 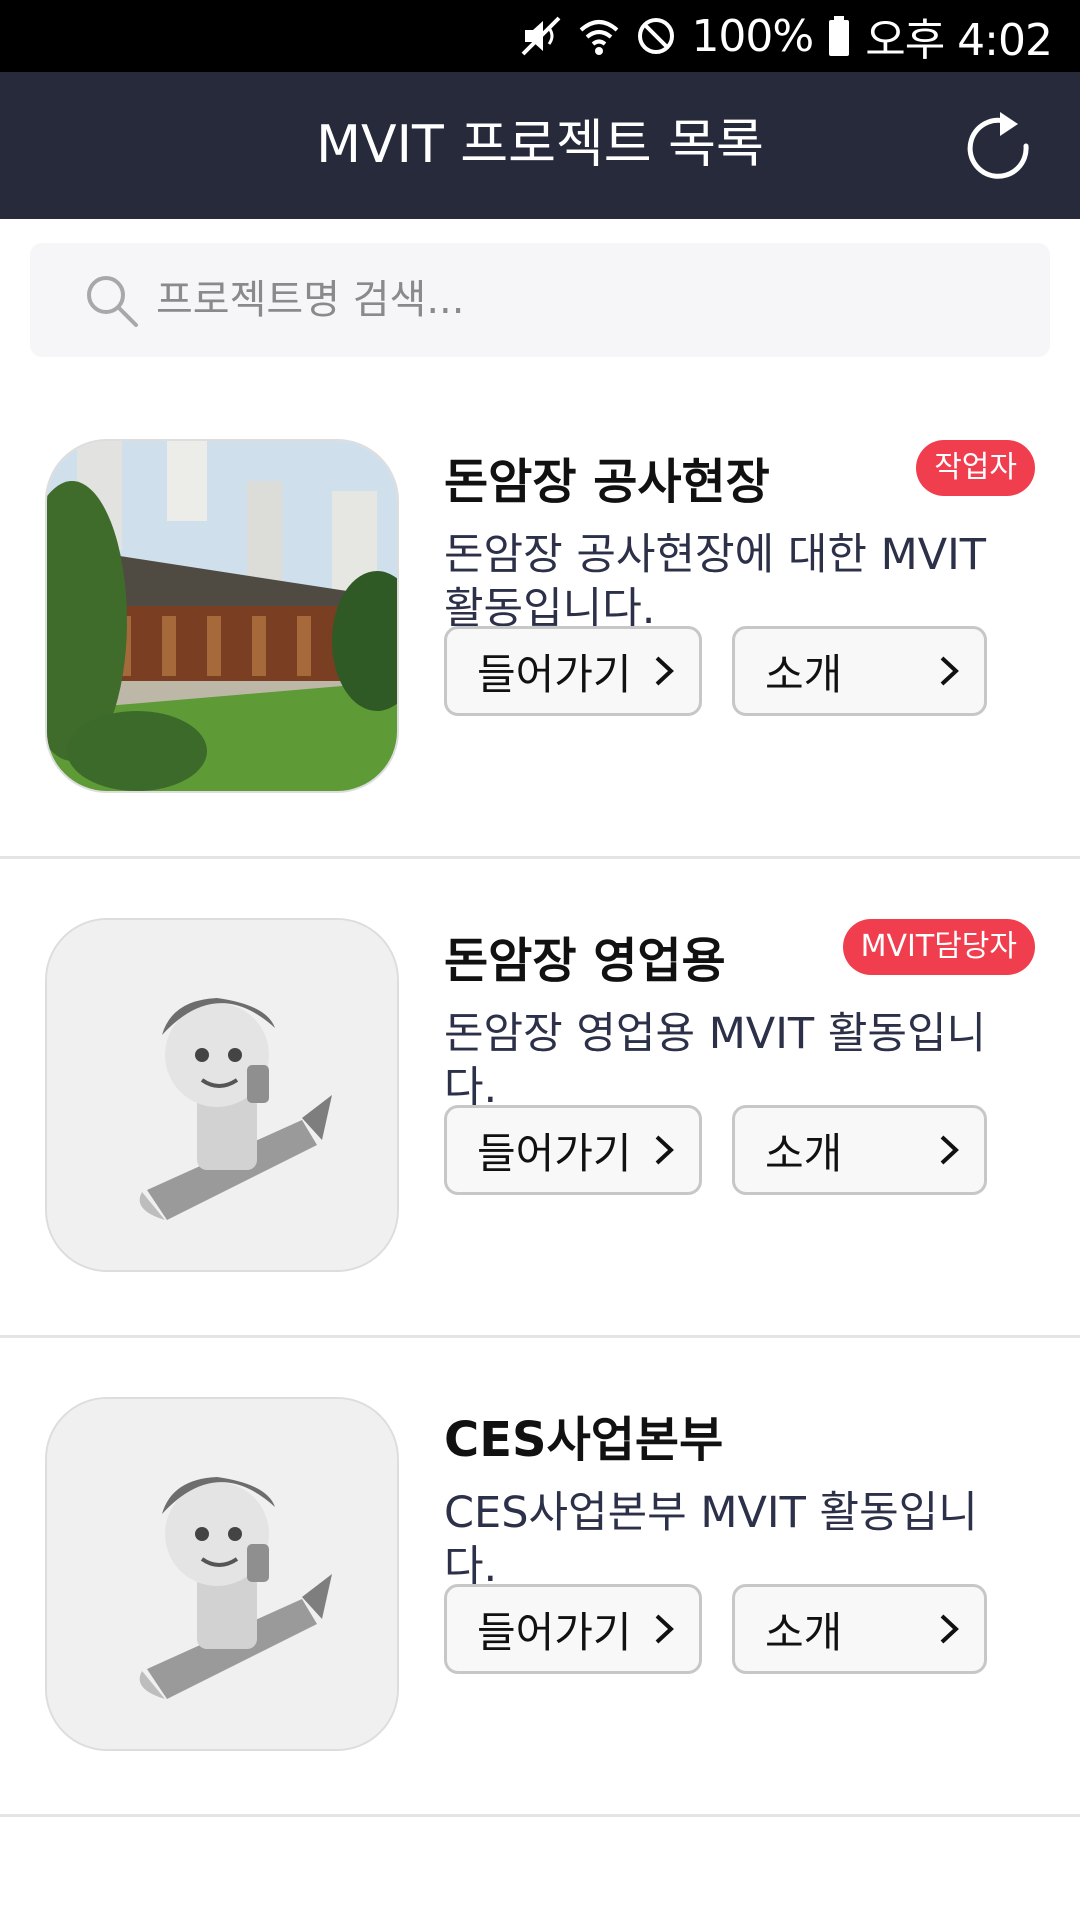 What do you see at coordinates (586, 300) in the screenshot?
I see `search-input` at bounding box center [586, 300].